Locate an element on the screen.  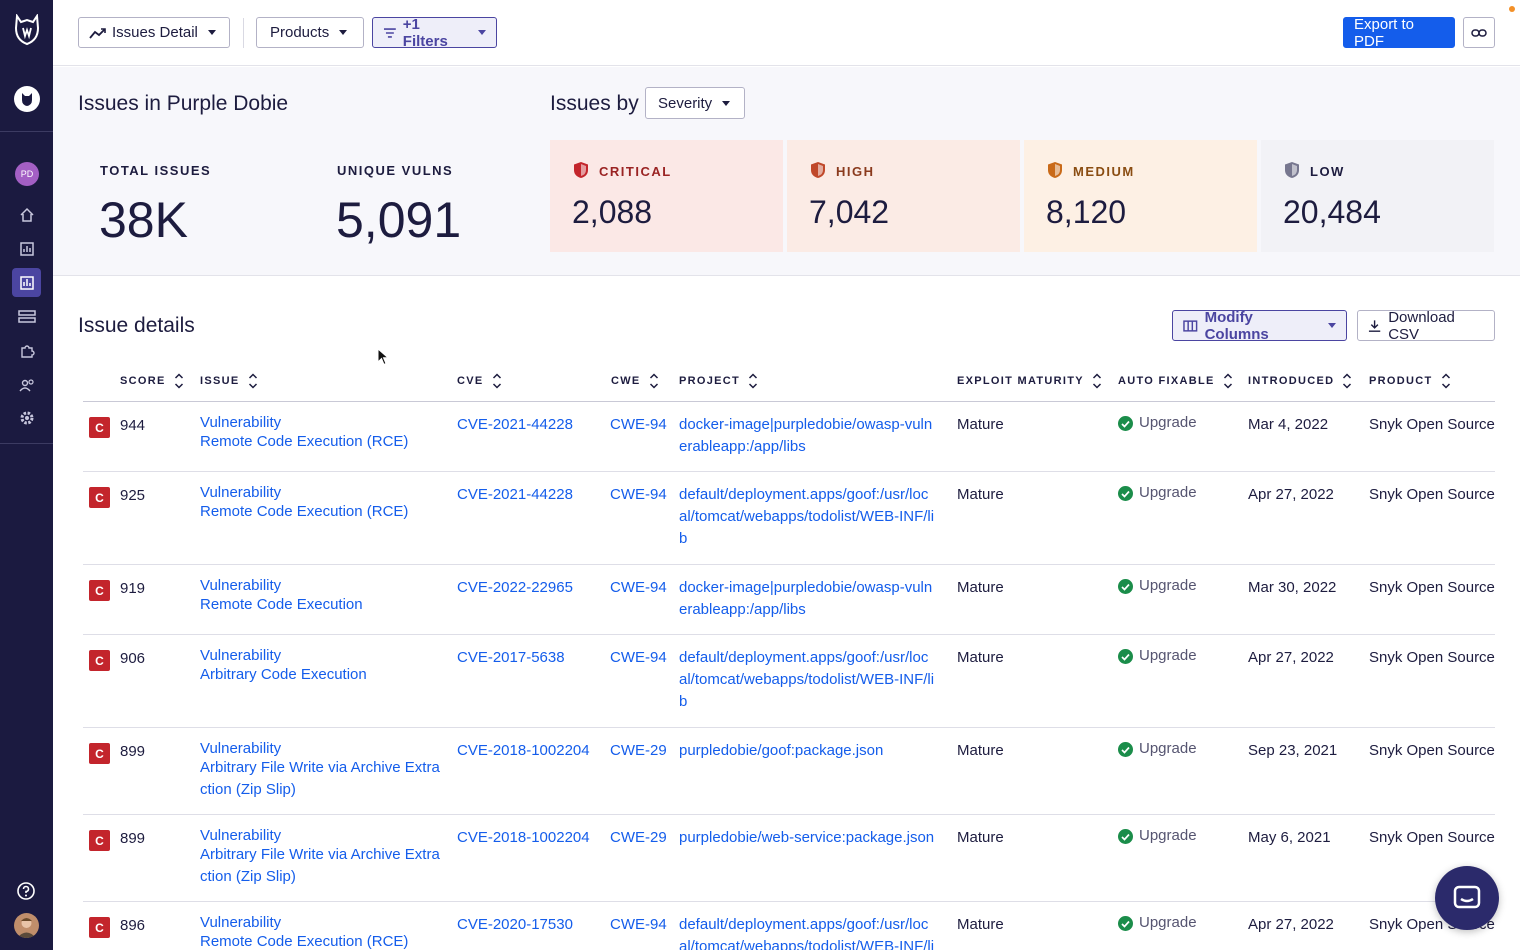
user-avatar is located at coordinates (26, 925).